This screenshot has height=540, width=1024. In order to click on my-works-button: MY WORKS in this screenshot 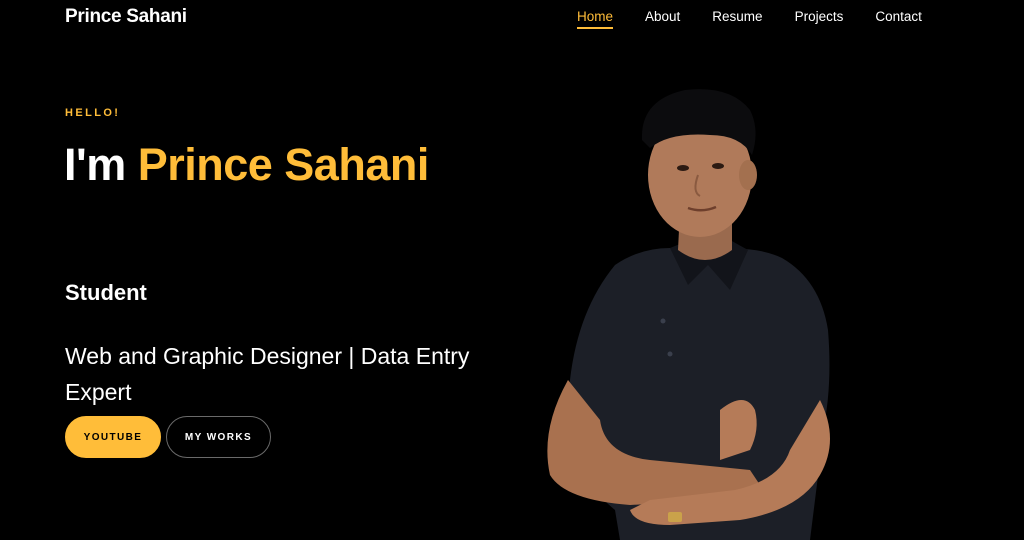, I will do `click(218, 437)`.